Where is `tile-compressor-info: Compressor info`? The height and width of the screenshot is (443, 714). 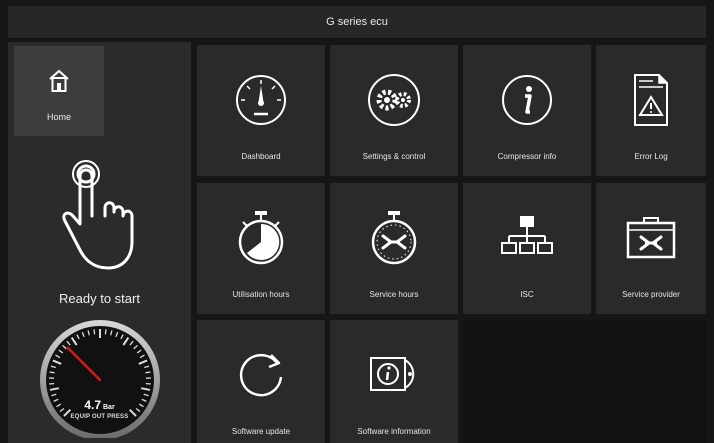 tile-compressor-info: Compressor info is located at coordinates (527, 110).